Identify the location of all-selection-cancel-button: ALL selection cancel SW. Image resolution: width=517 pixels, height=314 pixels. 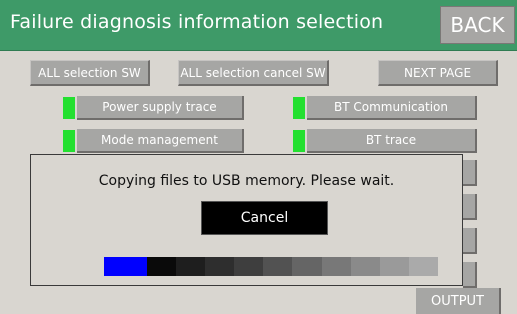
(253, 73).